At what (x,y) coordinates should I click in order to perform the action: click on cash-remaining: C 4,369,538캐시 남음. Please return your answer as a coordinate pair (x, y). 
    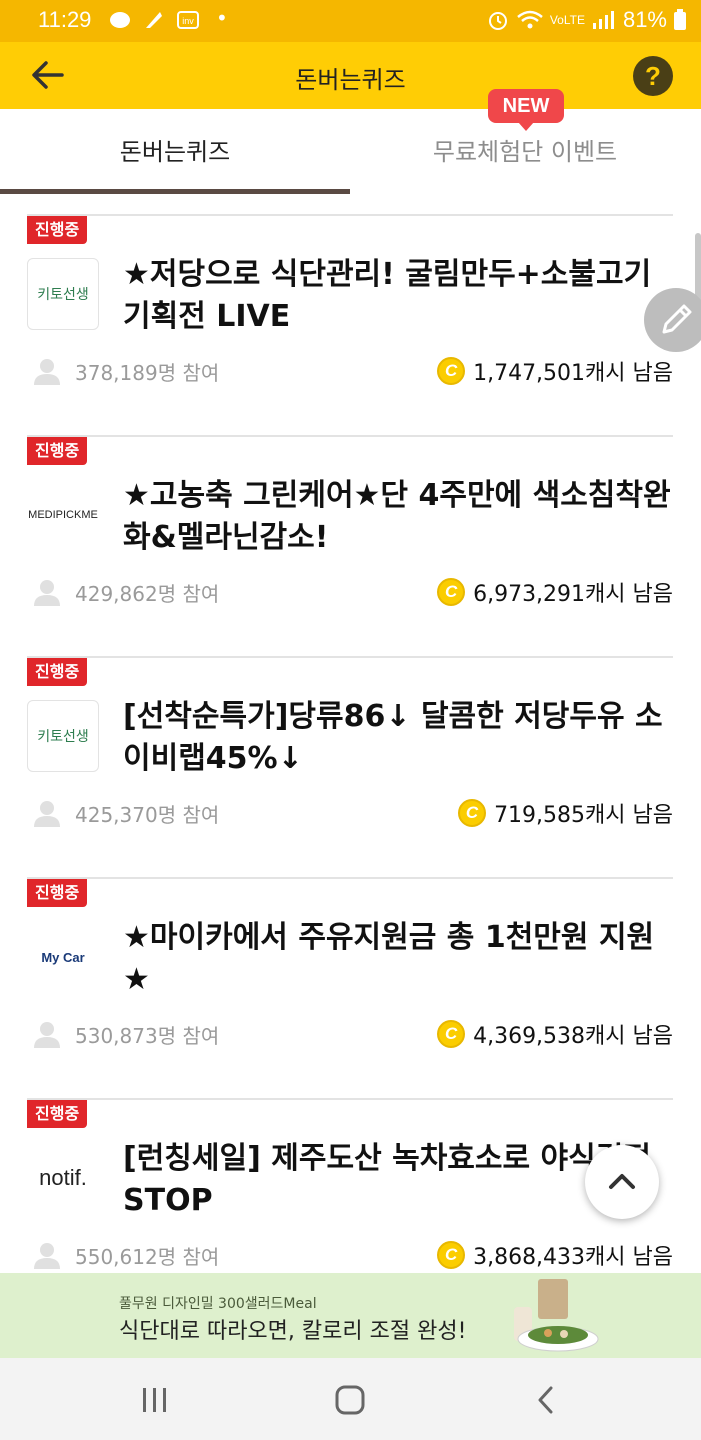
    Looking at the image, I should click on (555, 1034).